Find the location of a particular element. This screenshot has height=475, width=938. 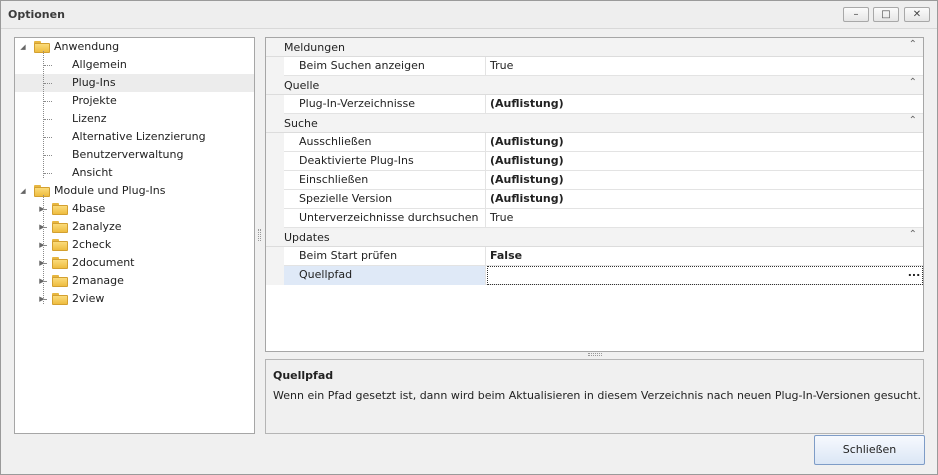

category-label: Updates is located at coordinates (307, 237).